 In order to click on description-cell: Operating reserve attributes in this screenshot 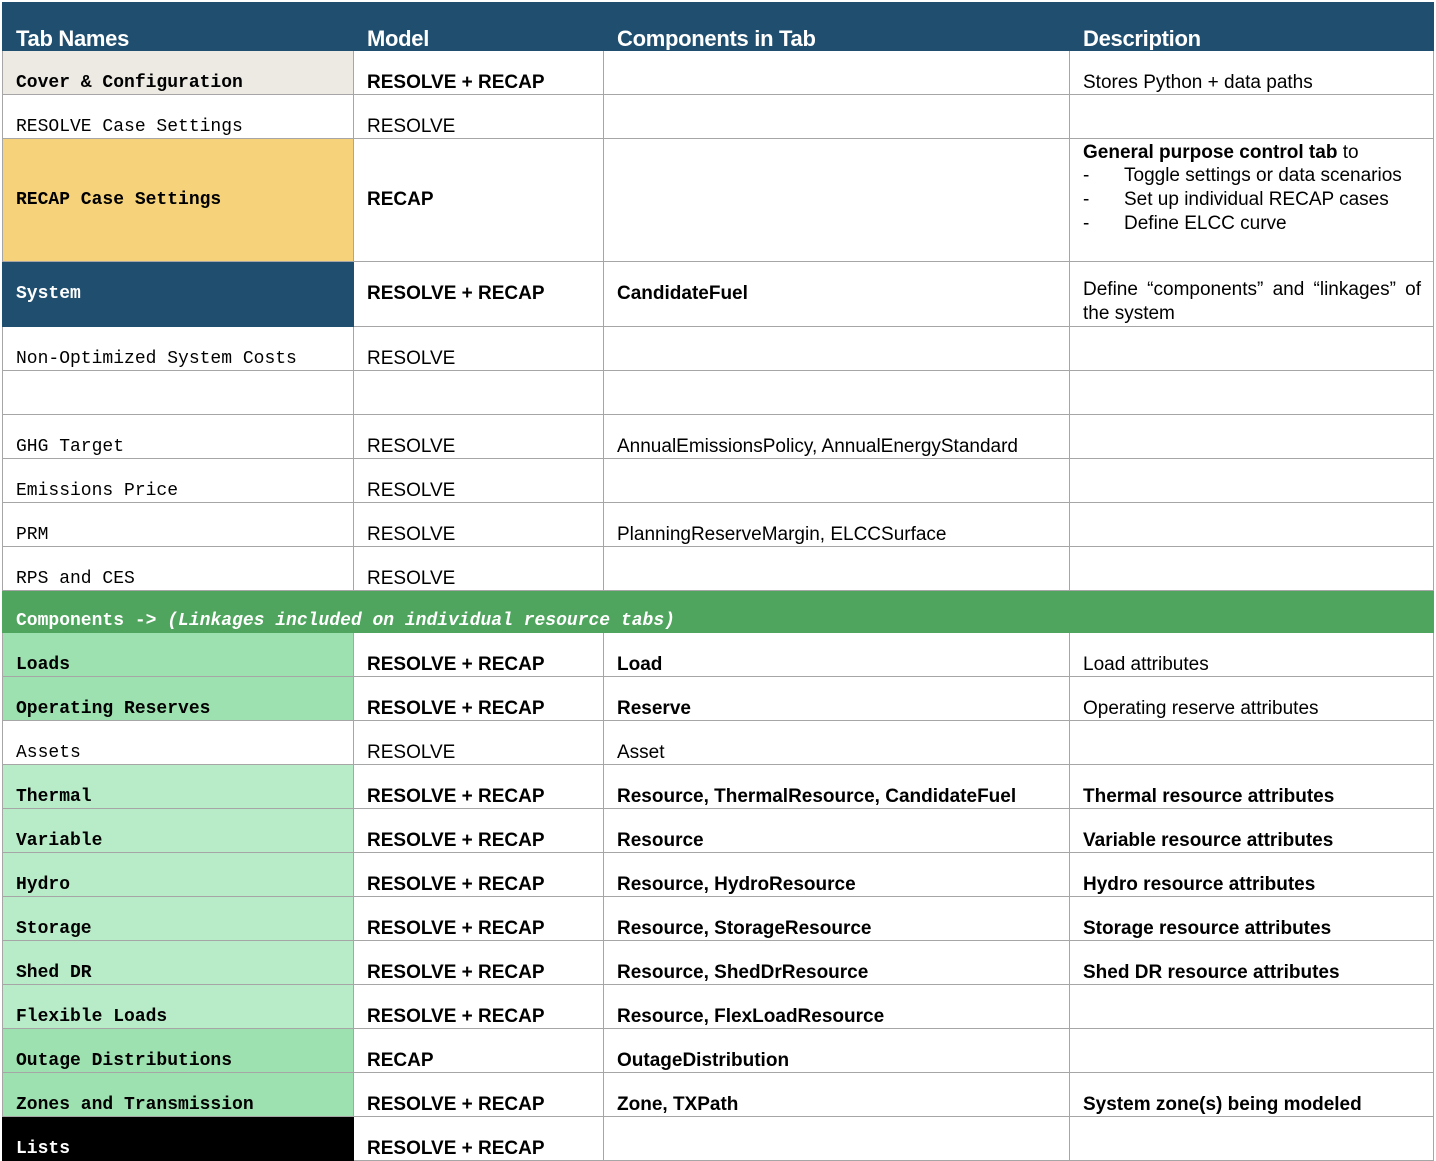, I will do `click(1251, 698)`.